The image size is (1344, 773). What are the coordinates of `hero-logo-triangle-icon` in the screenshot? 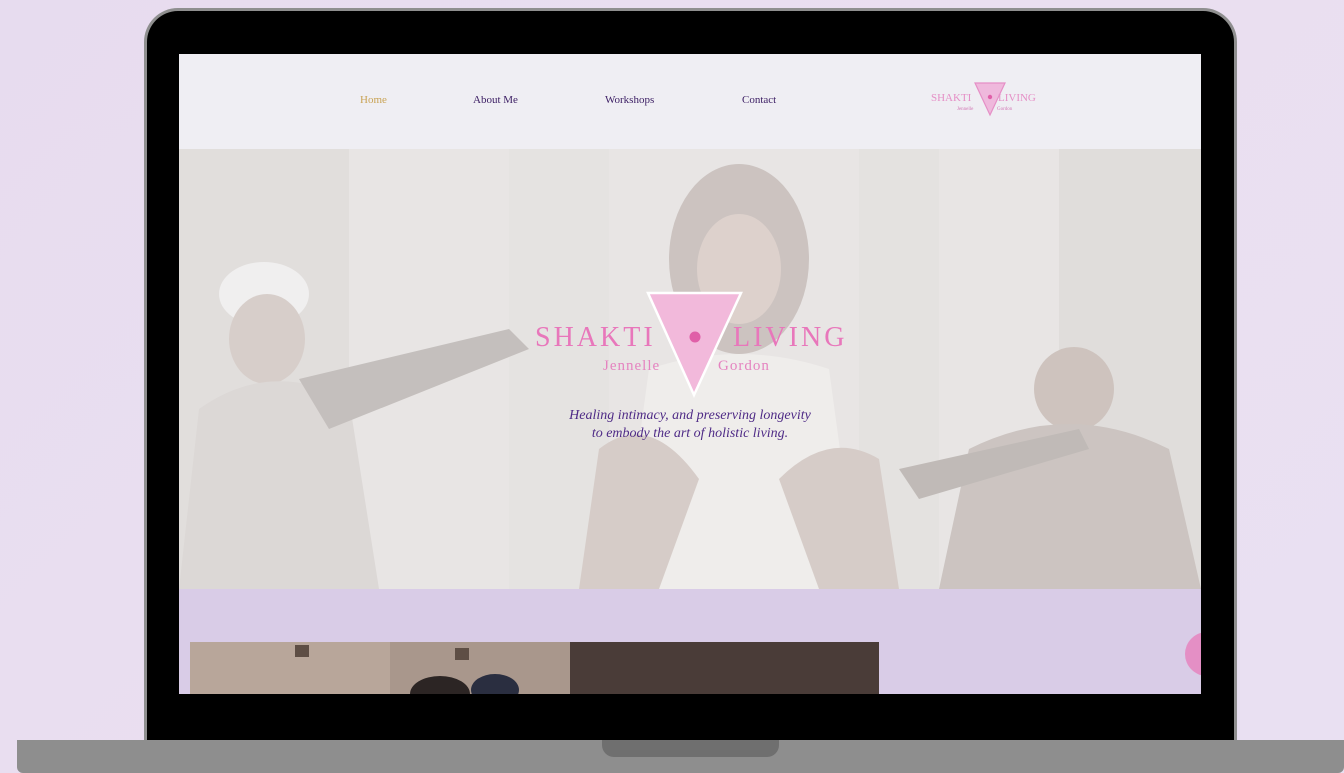 It's located at (694, 345).